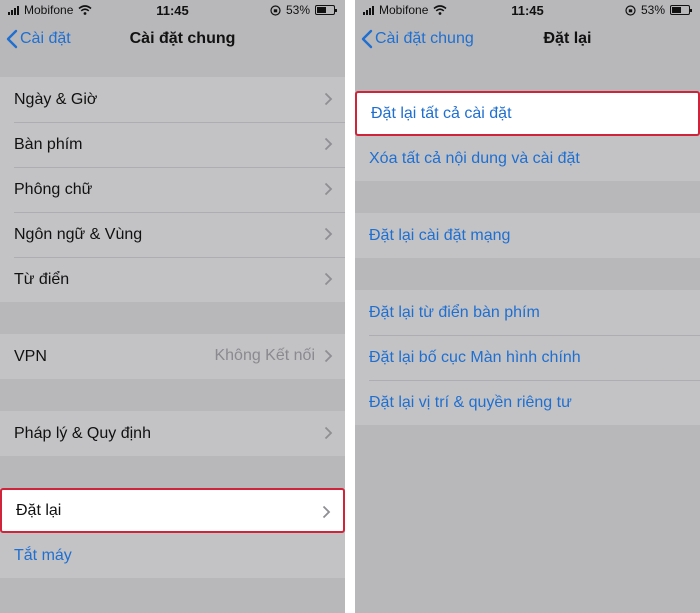 This screenshot has width=700, height=613. I want to click on settings-item-label: Từ điển, so click(42, 279).